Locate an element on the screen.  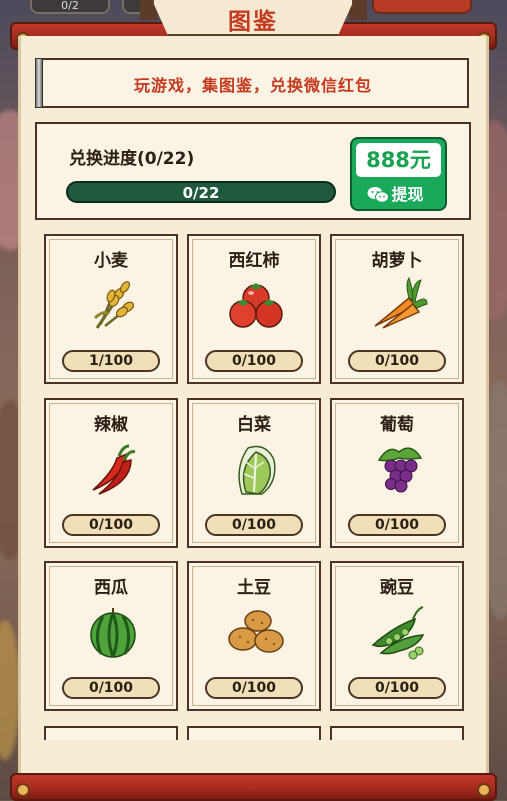
top-counter-chip: 0/2 is located at coordinates (70, 7).